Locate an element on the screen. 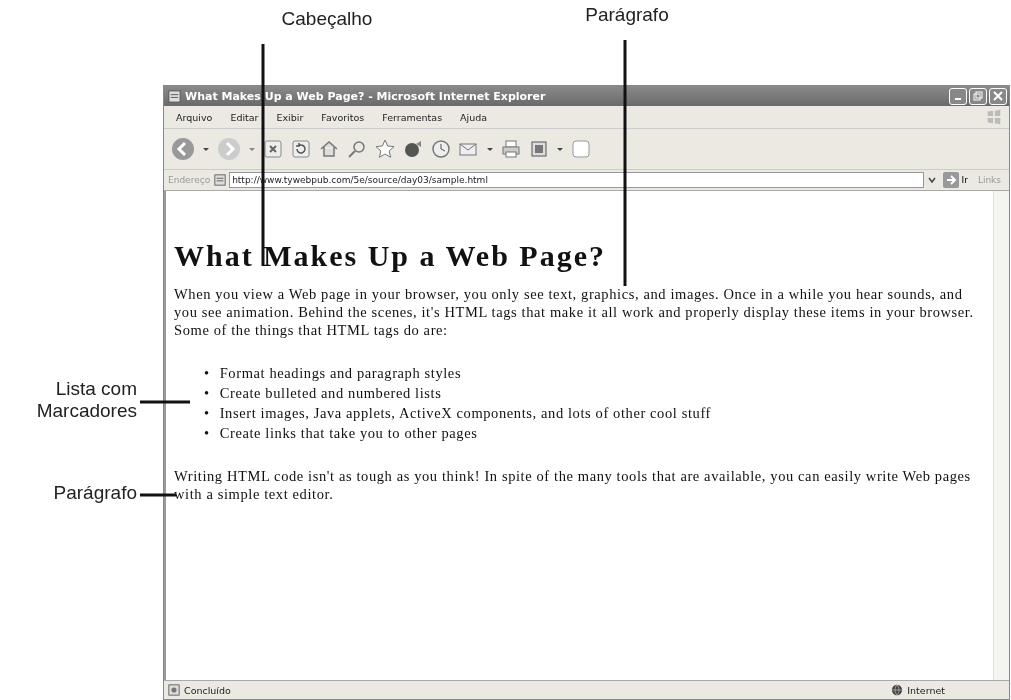  list-item: Create links that take you to other pages is located at coordinates (348, 433).